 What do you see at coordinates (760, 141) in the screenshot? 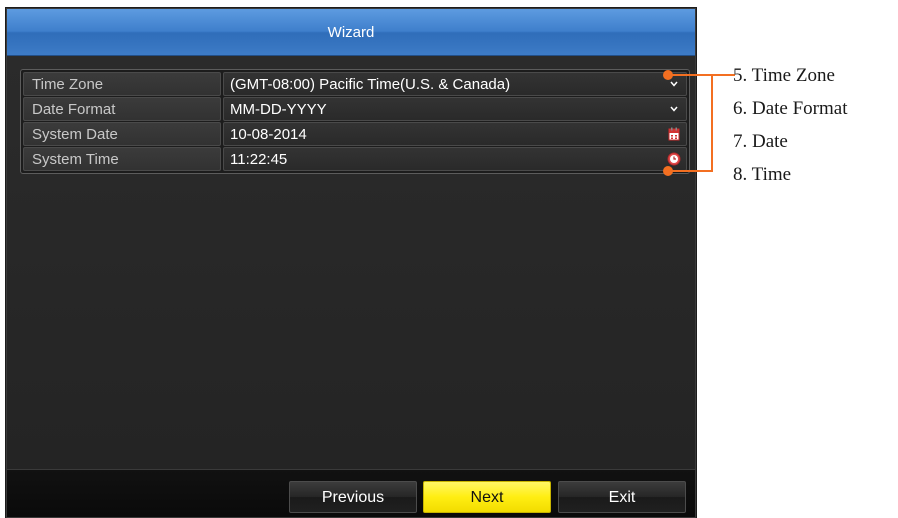
I see `annotation-date: 7. Date` at bounding box center [760, 141].